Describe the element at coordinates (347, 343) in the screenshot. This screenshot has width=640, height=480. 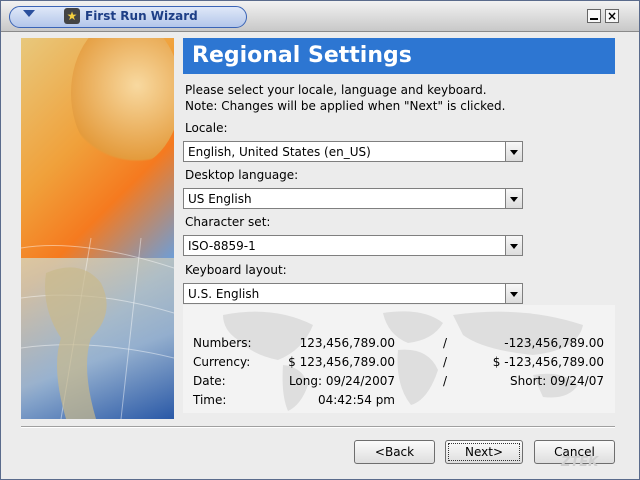
I see `numbers-positive: 123,456,789.00` at that location.